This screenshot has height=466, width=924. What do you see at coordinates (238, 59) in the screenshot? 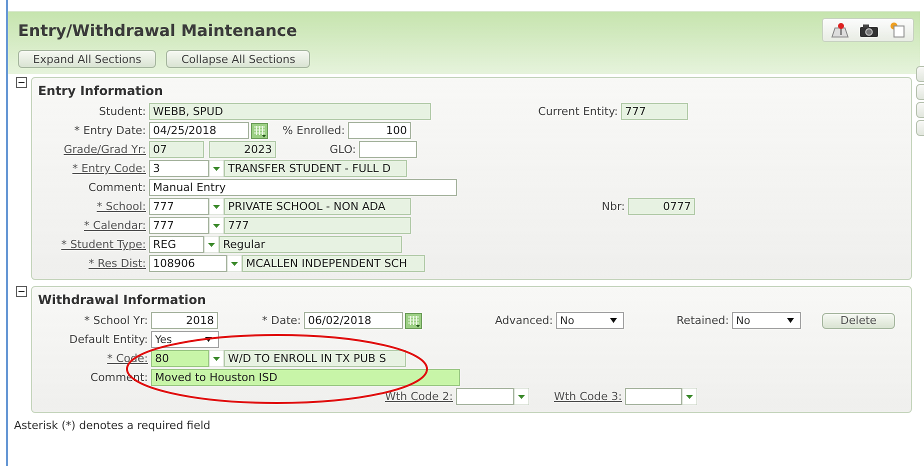
I see `section-toggle-button: Collapse All Sections` at bounding box center [238, 59].